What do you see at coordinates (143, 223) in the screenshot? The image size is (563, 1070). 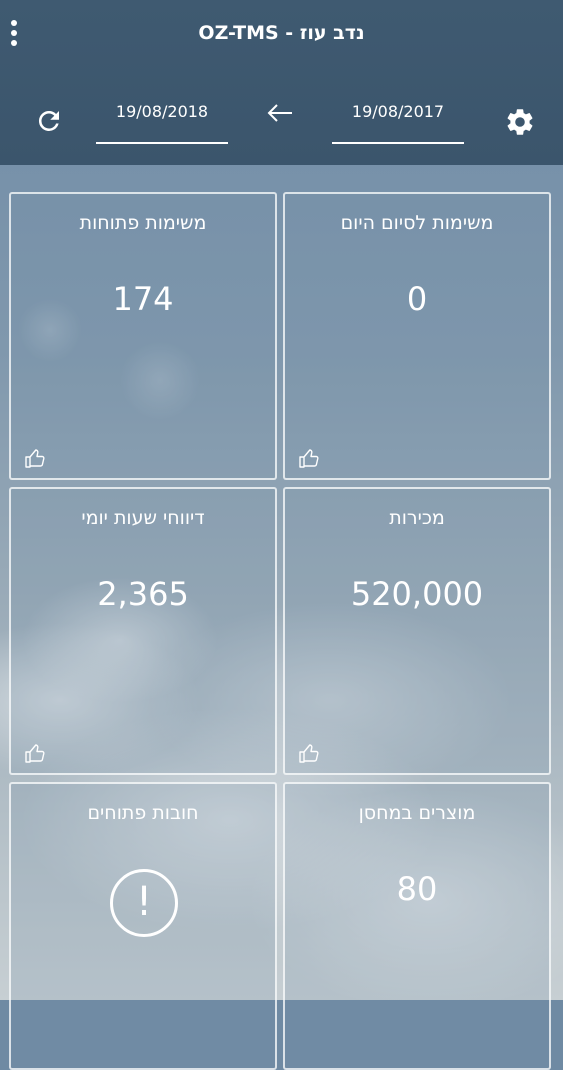 I see `tile-label: משימות פתוחות` at bounding box center [143, 223].